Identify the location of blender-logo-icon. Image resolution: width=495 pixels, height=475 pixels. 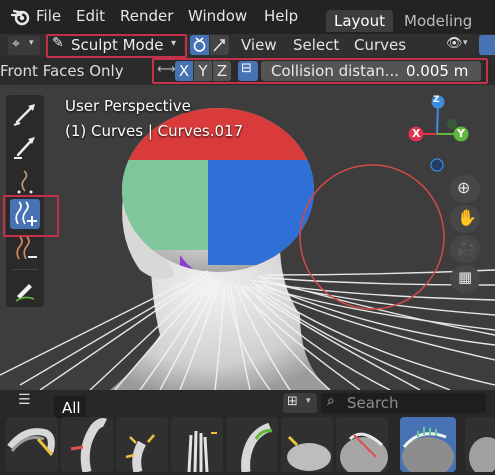
(20, 19).